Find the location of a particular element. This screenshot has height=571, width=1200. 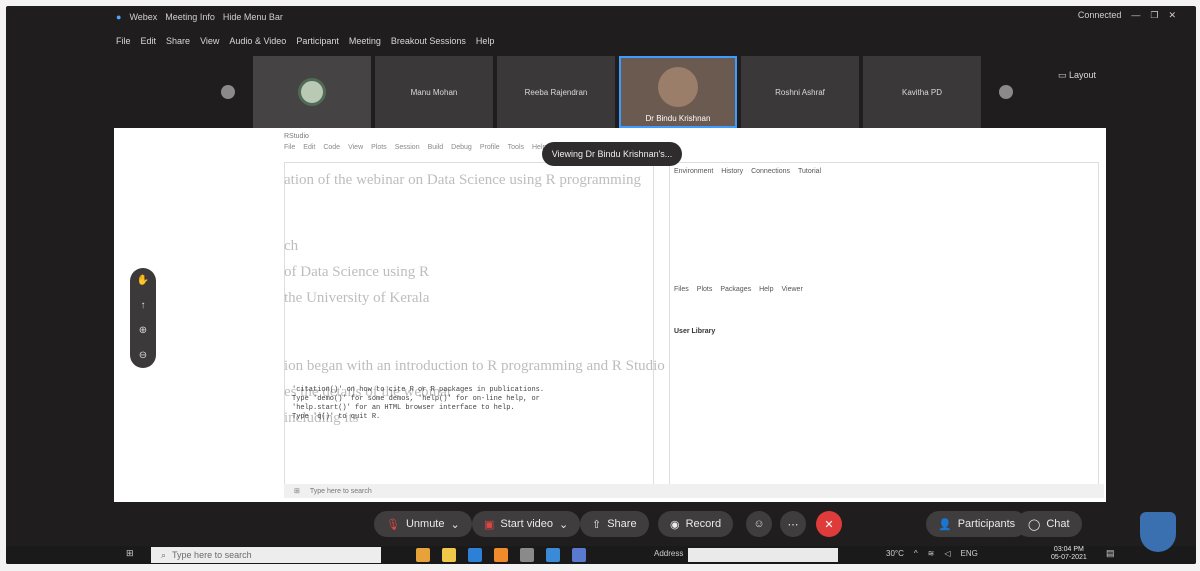

unmute-button: 🎙 Unmute ⌄ is located at coordinates (423, 524).